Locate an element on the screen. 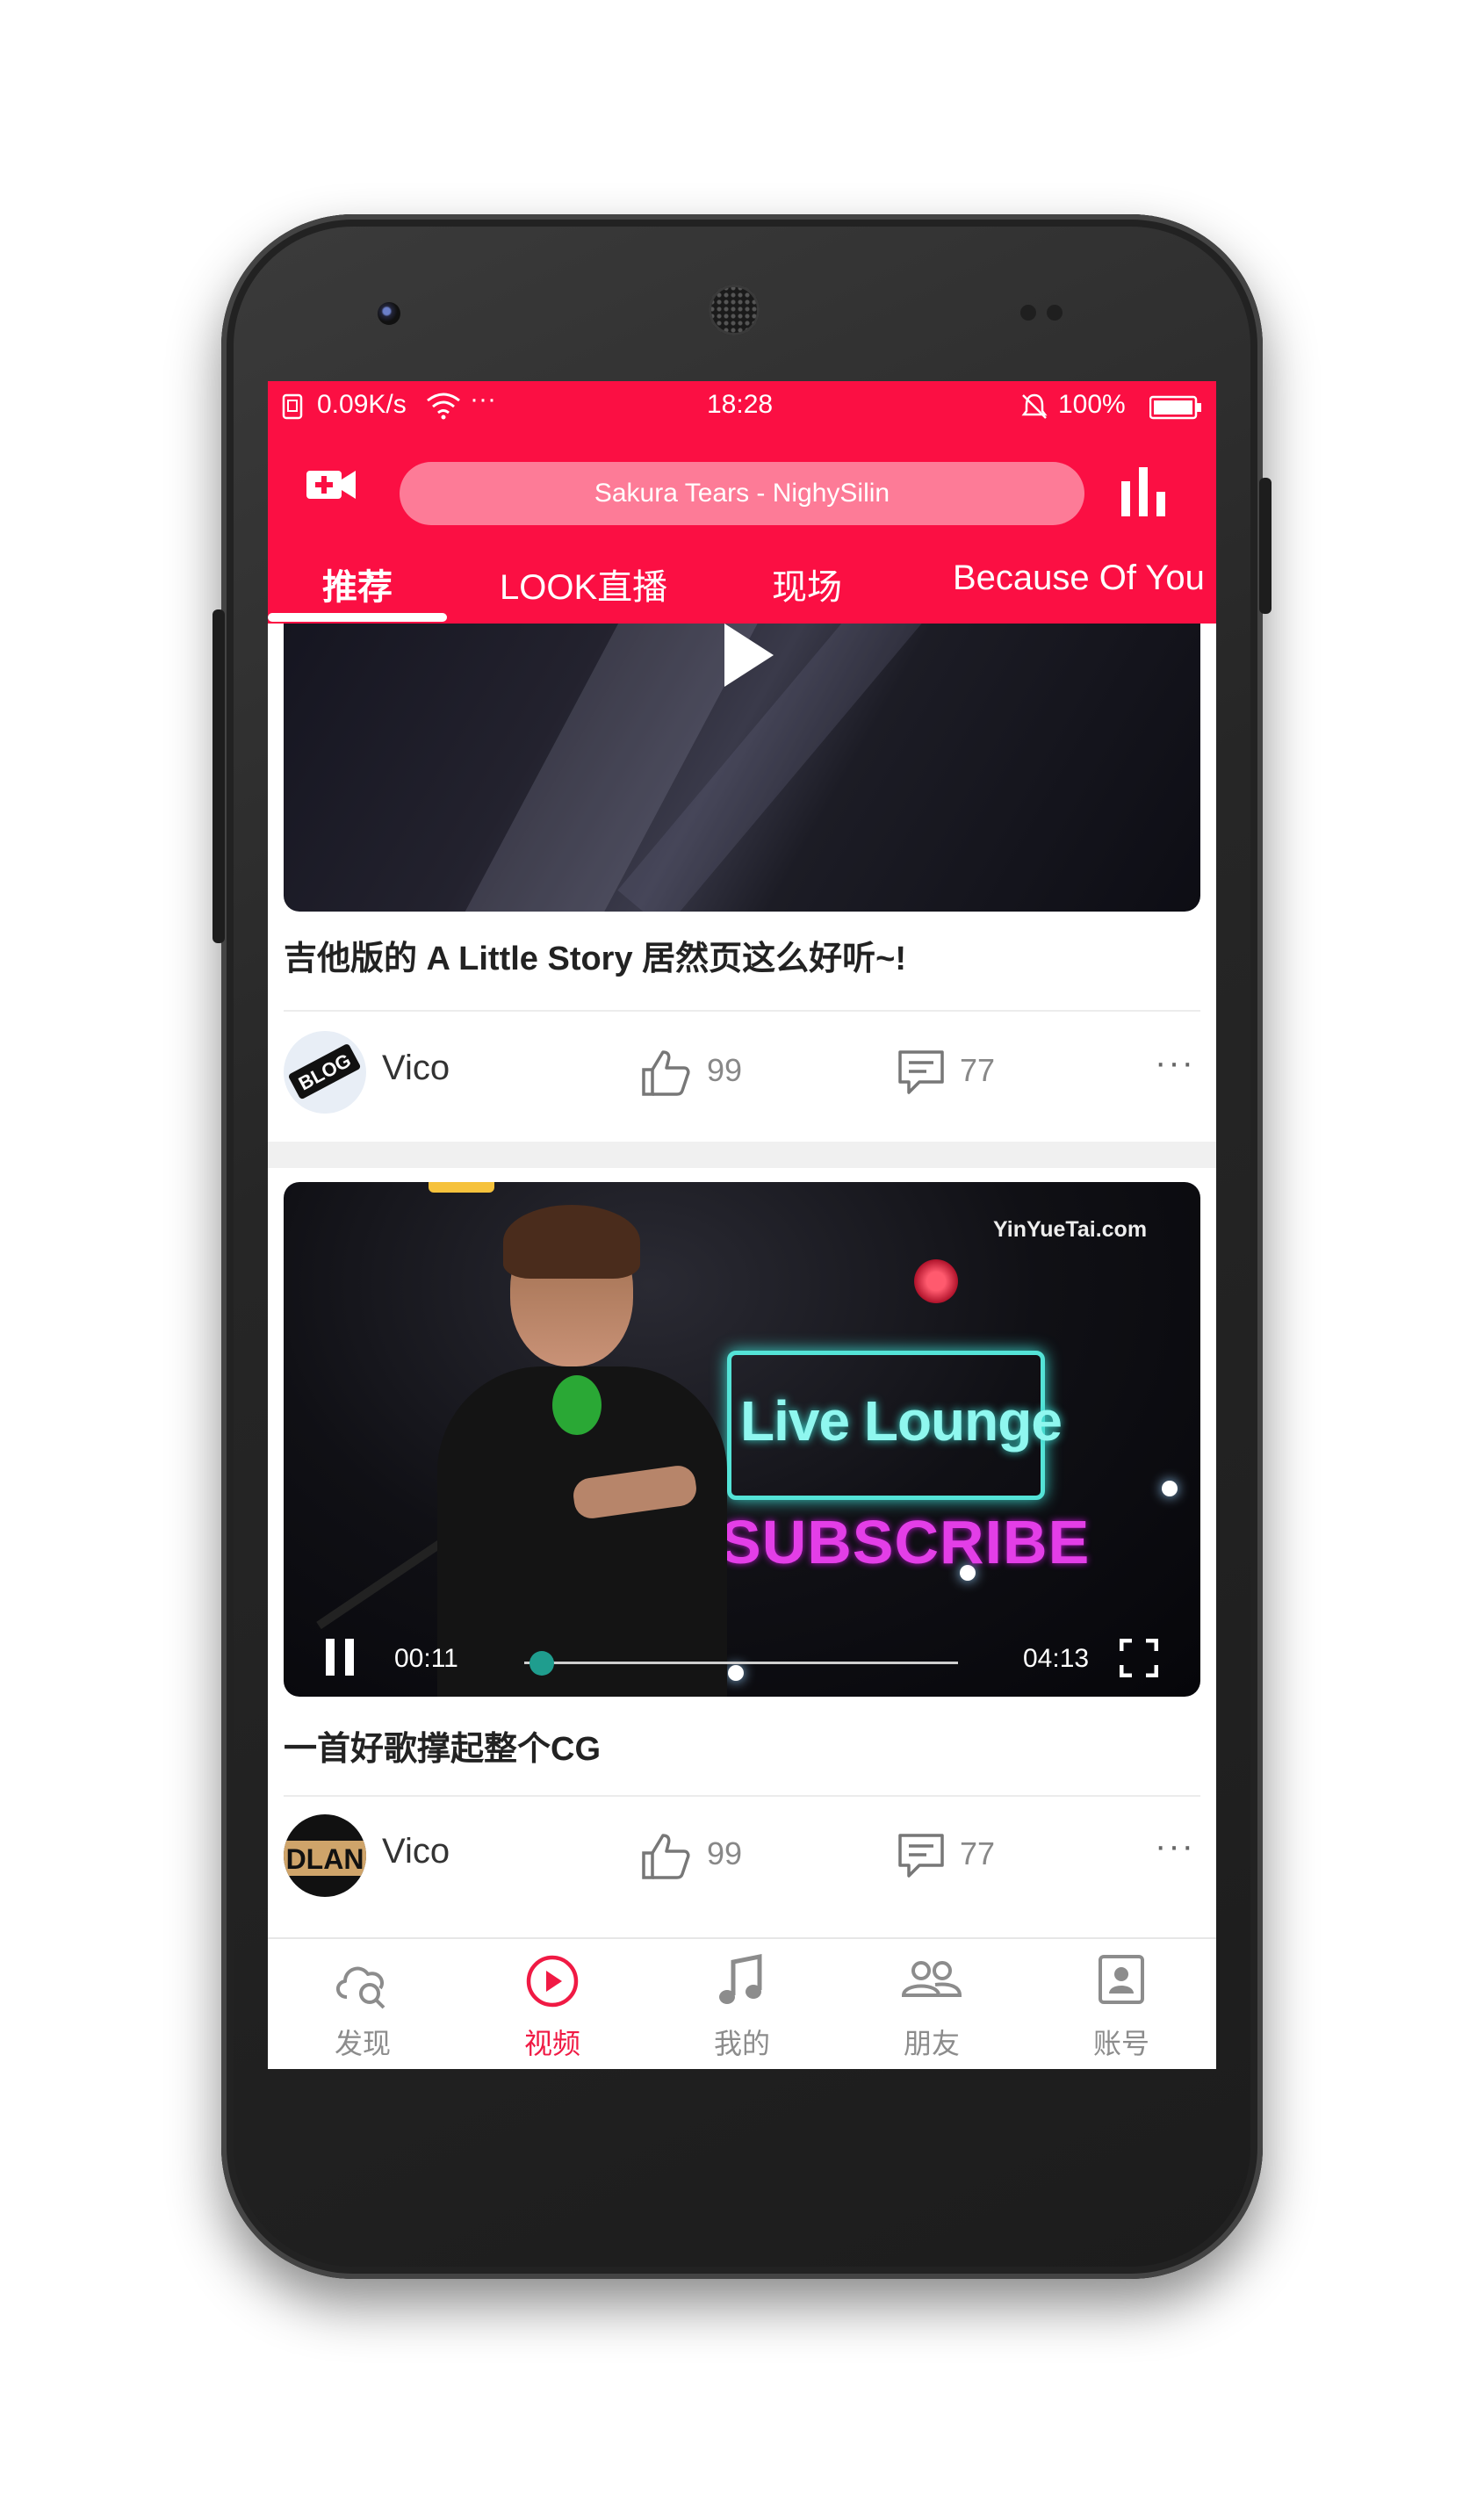 The image size is (1484, 2509). tab-because-of-you: Because Of You is located at coordinates (1079, 578).